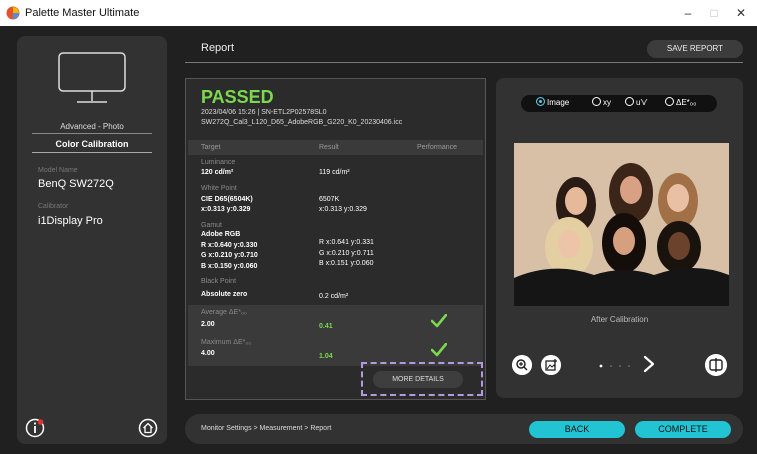 This screenshot has width=757, height=454. I want to click on luminance-label: Luminance, so click(218, 162).